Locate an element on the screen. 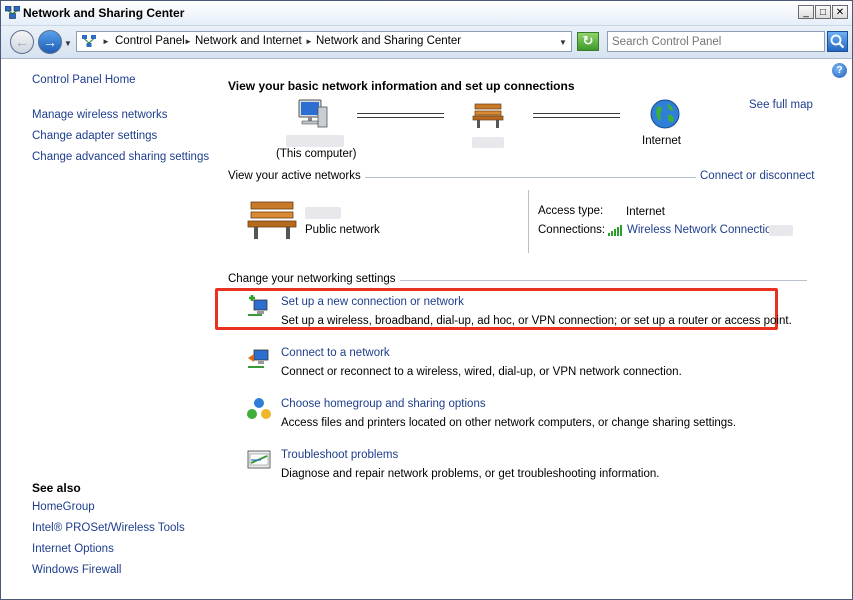 The image size is (853, 600). breadcrumb-network-sharing-center: Network and Sharing Center is located at coordinates (388, 41).